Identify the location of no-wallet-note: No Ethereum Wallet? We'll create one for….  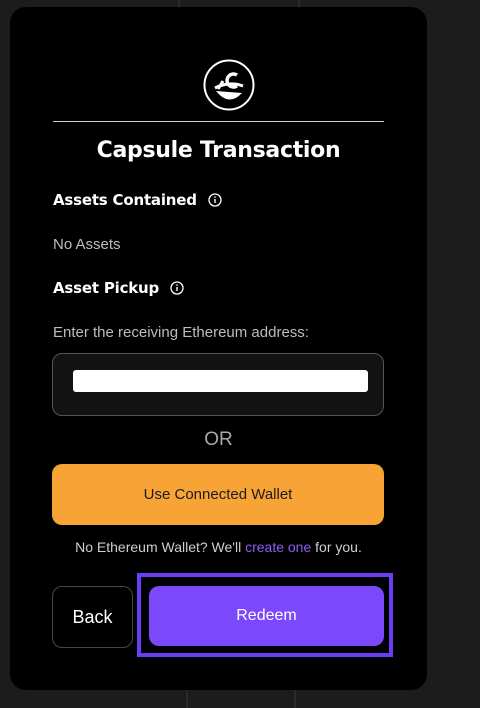
(218, 547).